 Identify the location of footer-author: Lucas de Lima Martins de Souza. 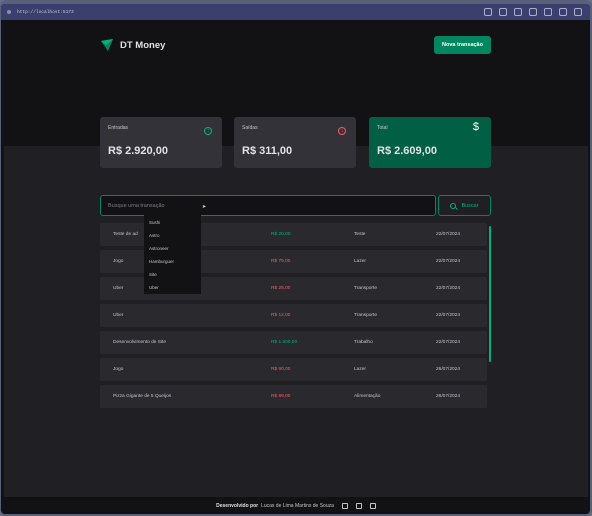
(297, 505).